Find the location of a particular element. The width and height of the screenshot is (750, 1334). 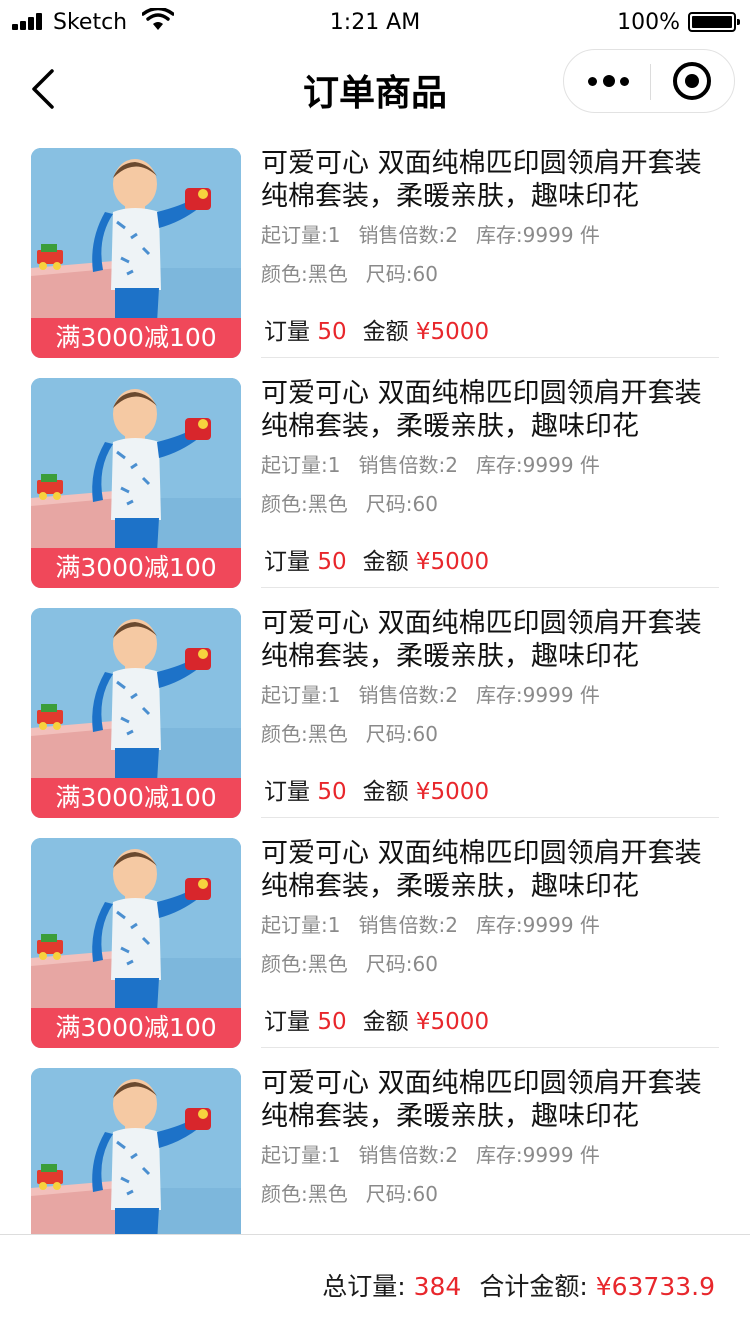

order-footer: 总订量: 384 合计金额: ¥63733.9 is located at coordinates (375, 1284).